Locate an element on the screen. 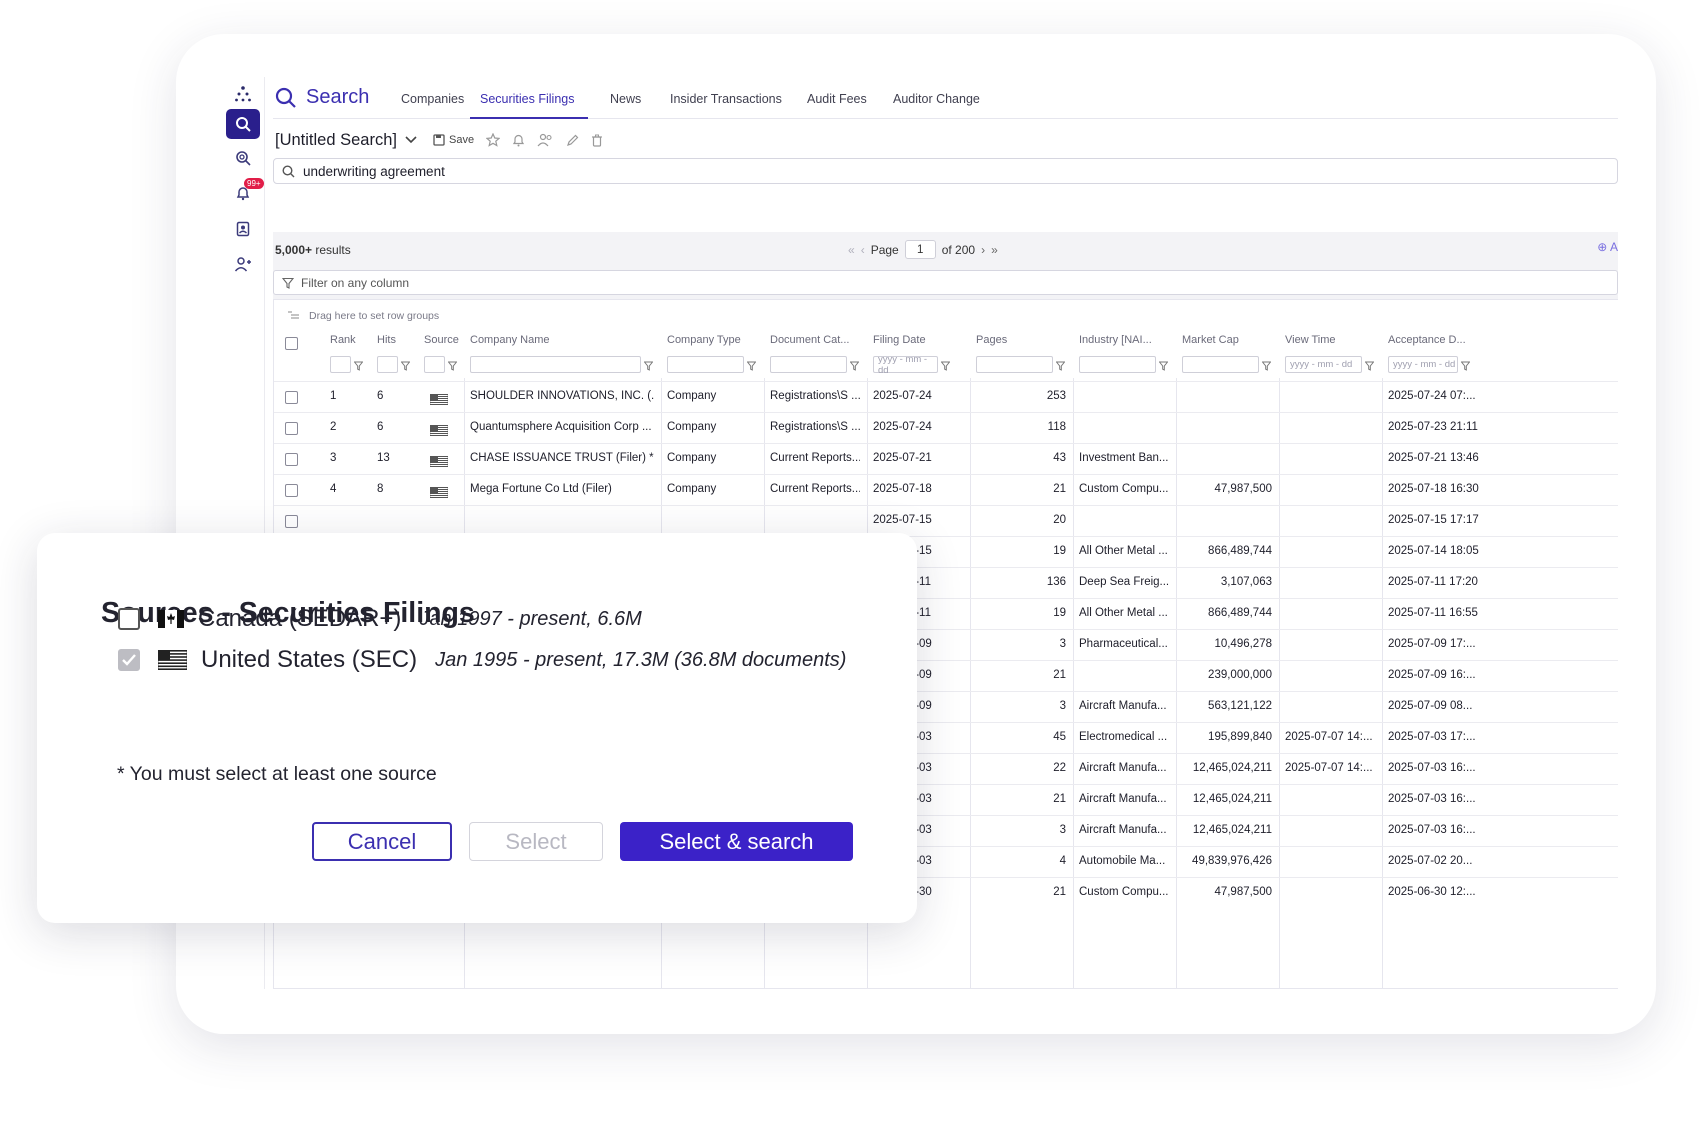  rail-search-icon is located at coordinates (243, 124).